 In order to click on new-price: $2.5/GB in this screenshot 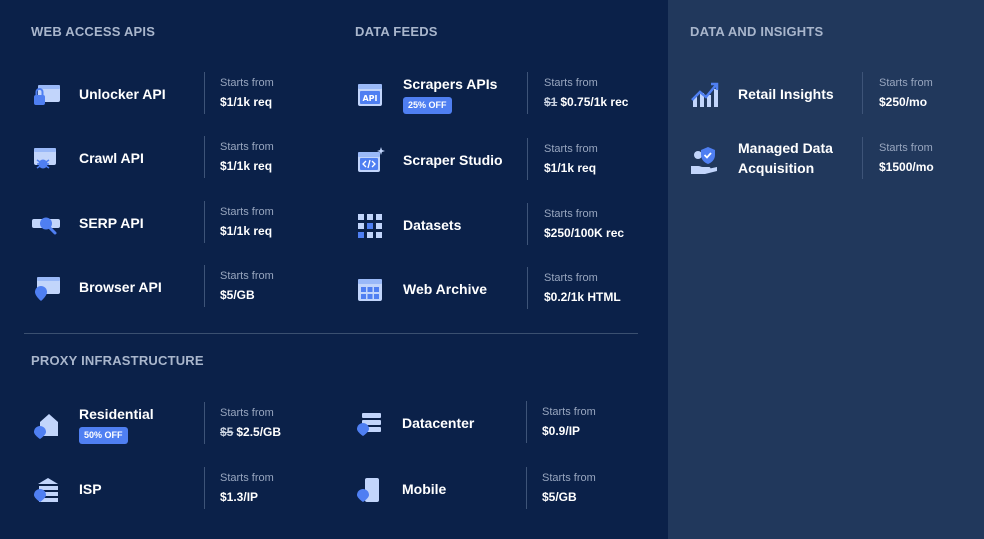, I will do `click(259, 432)`.